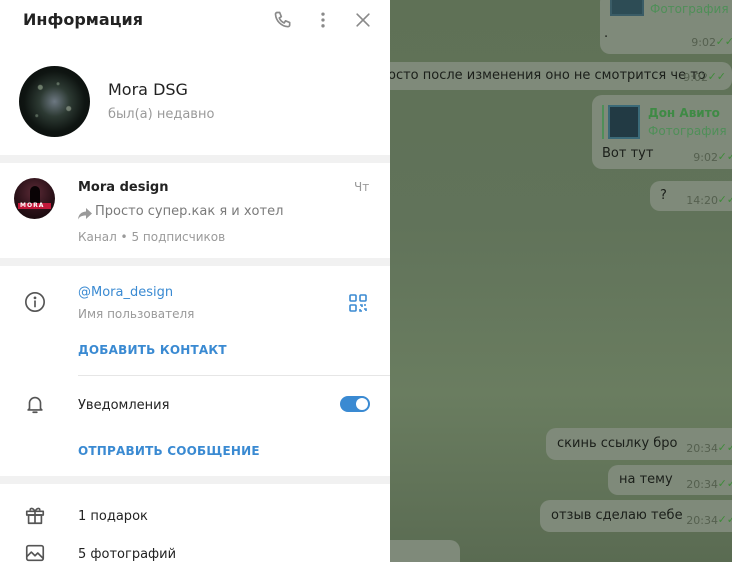 This screenshot has width=732, height=562. I want to click on gifts-item: 1 подарок, so click(113, 516).